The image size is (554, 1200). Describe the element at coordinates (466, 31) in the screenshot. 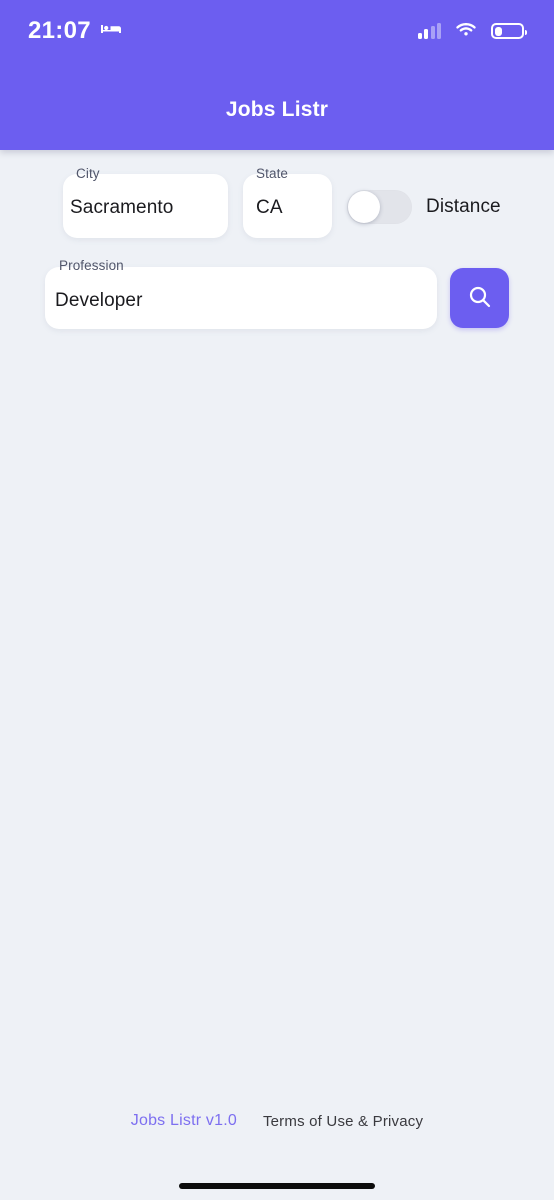

I see `wifi-icon` at that location.